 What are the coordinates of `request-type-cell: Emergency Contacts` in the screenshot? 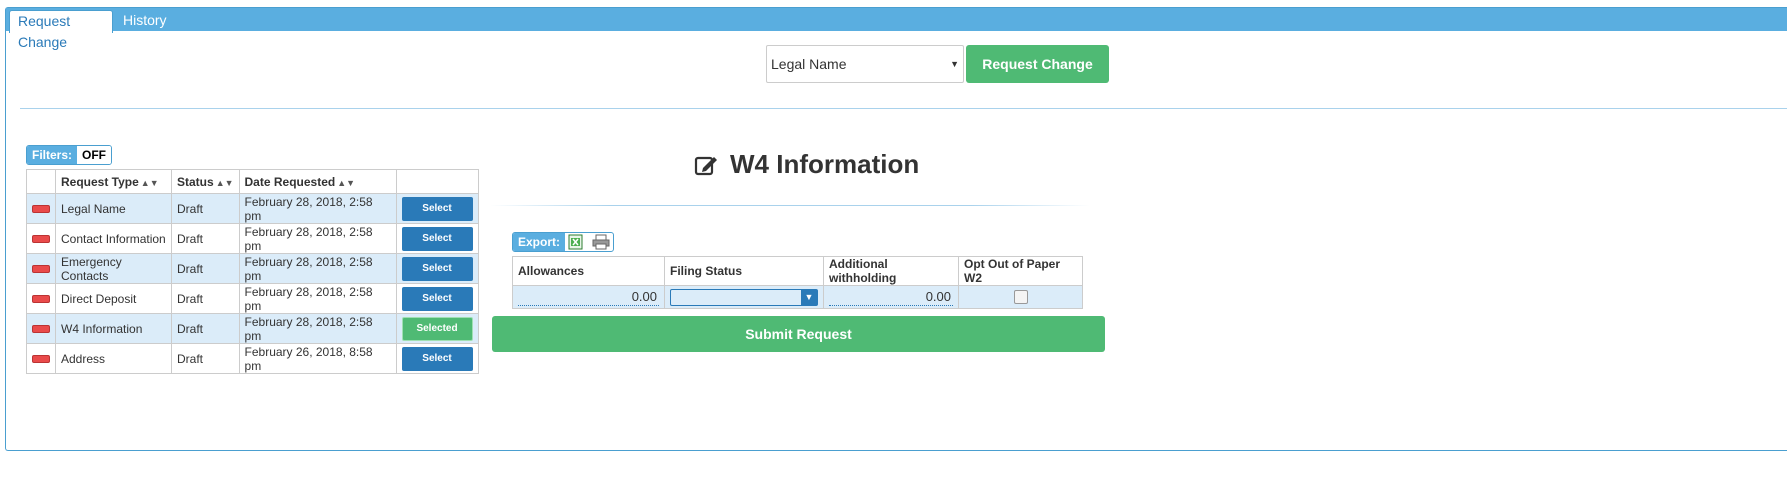 It's located at (113, 268).